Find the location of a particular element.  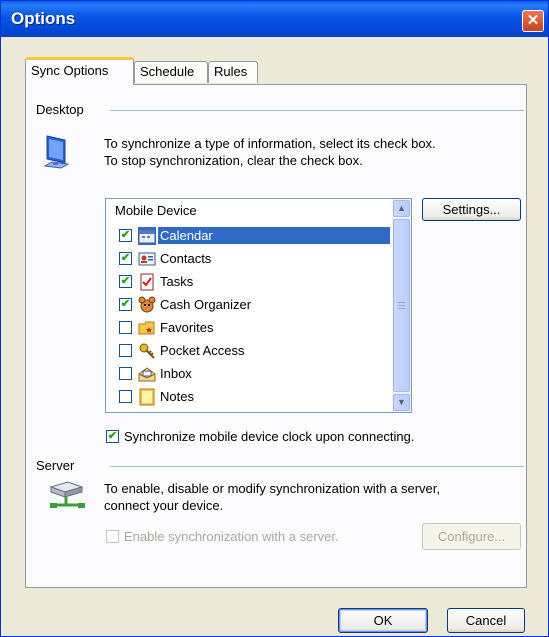

notes-checkbox is located at coordinates (125, 396).